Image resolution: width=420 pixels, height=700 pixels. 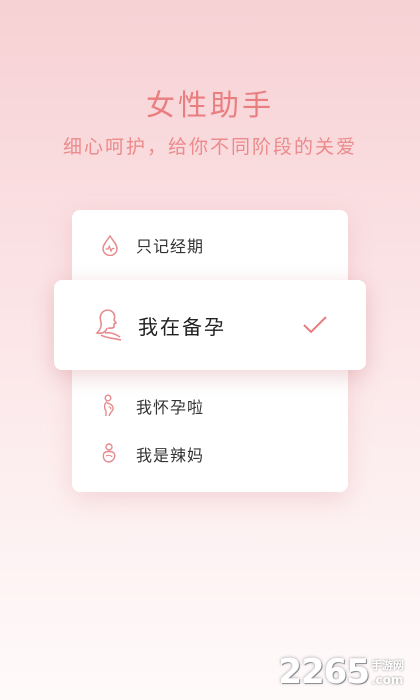 What do you see at coordinates (210, 245) in the screenshot?
I see `option-period-only: 只记经期` at bounding box center [210, 245].